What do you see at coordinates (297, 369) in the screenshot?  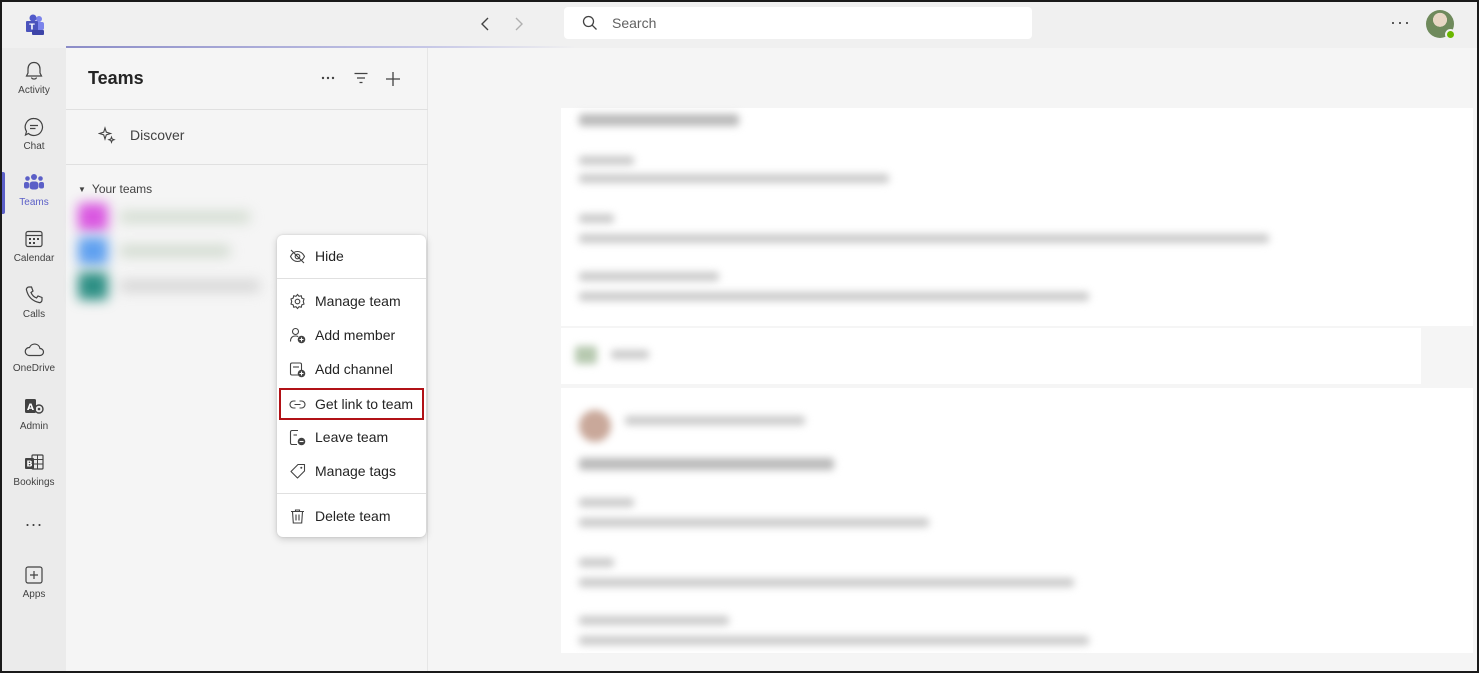 I see `add-channel-icon` at bounding box center [297, 369].